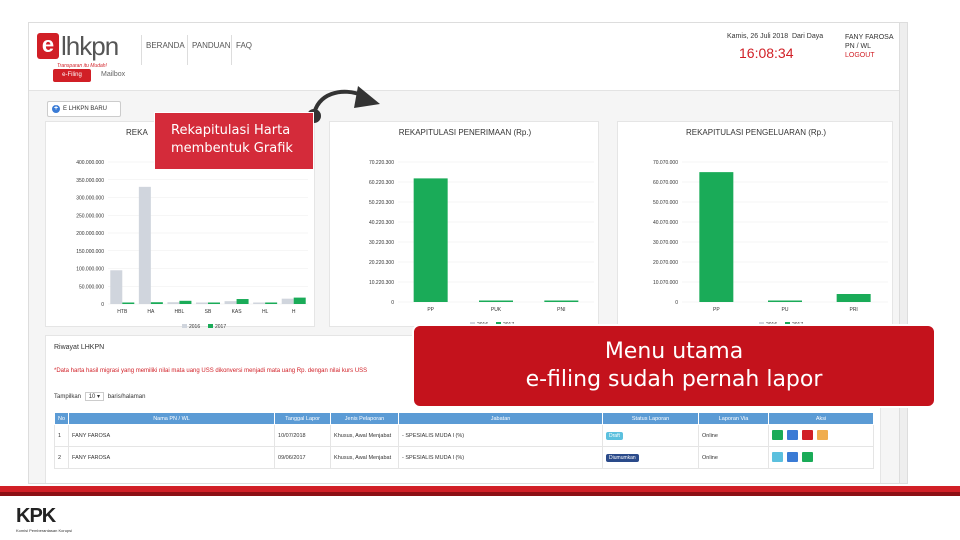 The image size is (960, 540). I want to click on y-tick-label: 60.070.000, so click(665, 183).